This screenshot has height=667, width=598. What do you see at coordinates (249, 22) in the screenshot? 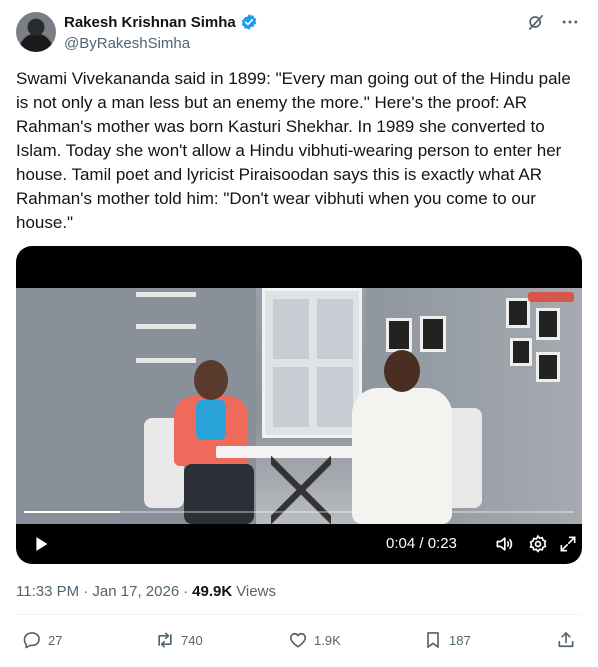
I see `verified-badge-icon` at bounding box center [249, 22].